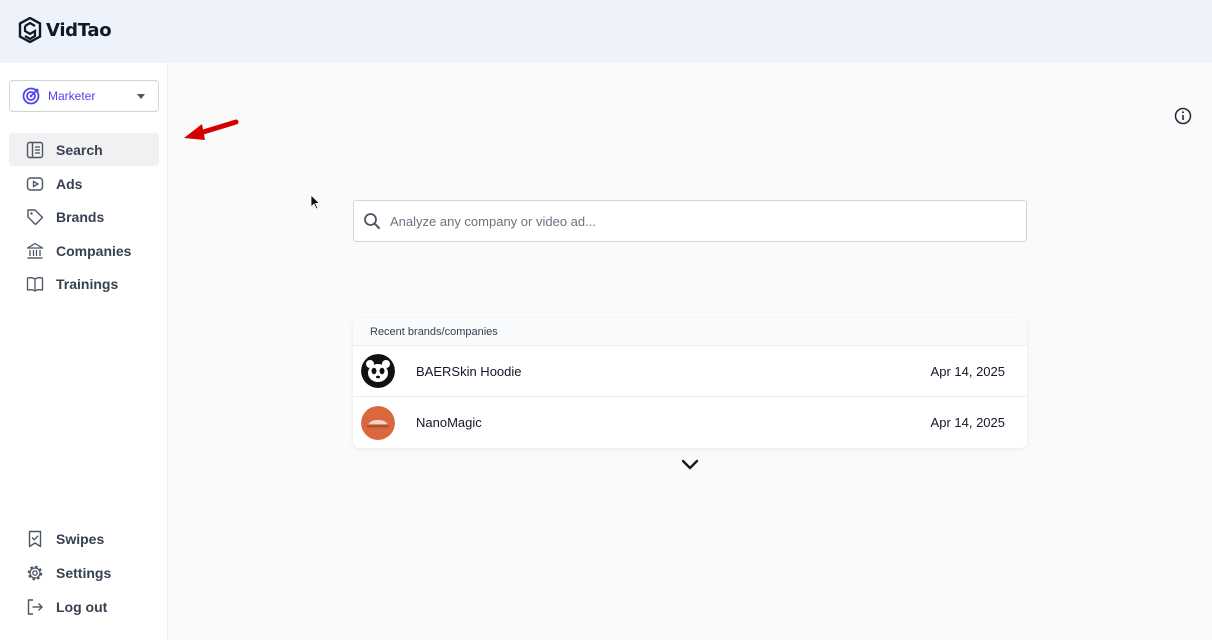 The height and width of the screenshot is (640, 1212). Describe the element at coordinates (69, 183) in the screenshot. I see `sidebar-item-label: Ads` at that location.